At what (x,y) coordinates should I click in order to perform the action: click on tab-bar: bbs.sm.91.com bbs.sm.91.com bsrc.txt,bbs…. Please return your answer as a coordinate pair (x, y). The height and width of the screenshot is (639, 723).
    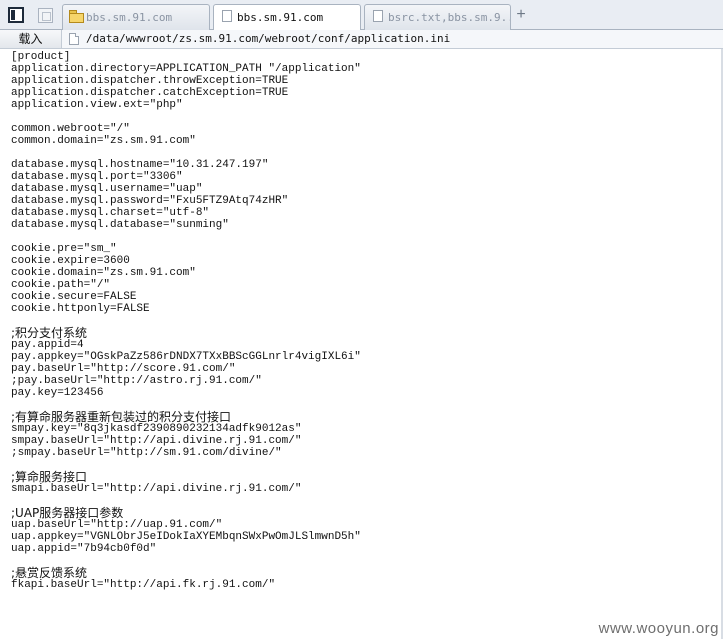
    Looking at the image, I should click on (361, 15).